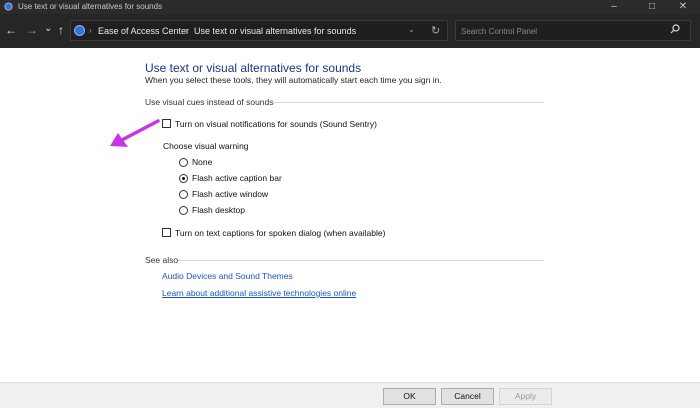 The width and height of the screenshot is (700, 408). Describe the element at coordinates (162, 260) in the screenshot. I see `see-also-heading: See also` at that location.